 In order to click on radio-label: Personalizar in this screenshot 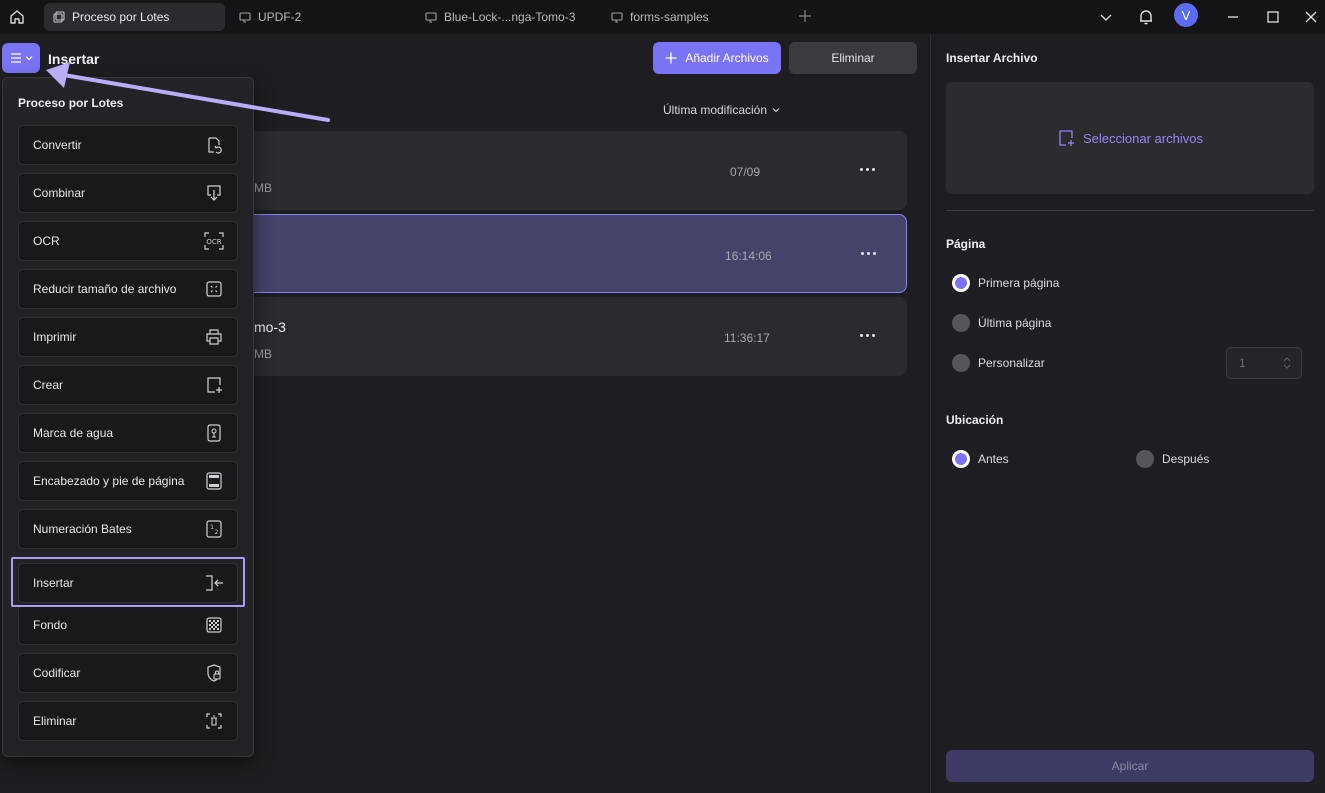, I will do `click(1011, 363)`.